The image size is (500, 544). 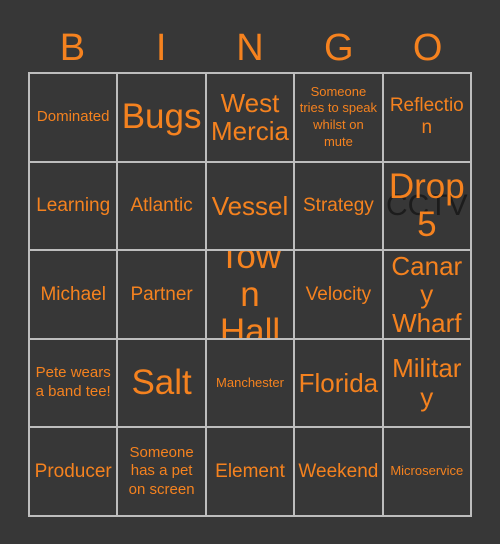 I want to click on bingo-header: B I N G O, so click(x=250, y=36).